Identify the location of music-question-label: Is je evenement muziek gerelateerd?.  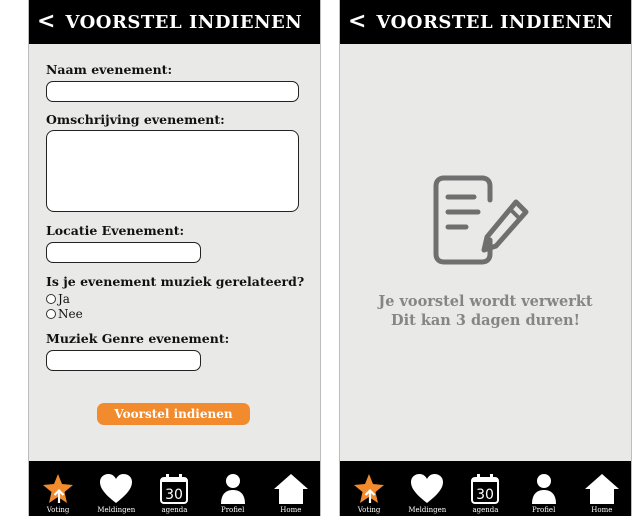
(175, 281).